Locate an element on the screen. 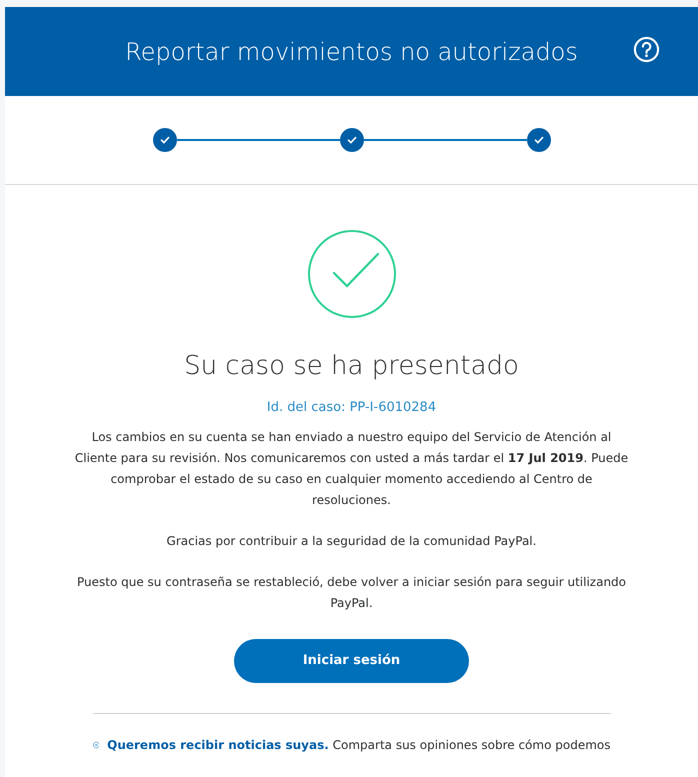 Image resolution: width=698 pixels, height=777 pixels. login-button: Iniciar sesión is located at coordinates (351, 660).